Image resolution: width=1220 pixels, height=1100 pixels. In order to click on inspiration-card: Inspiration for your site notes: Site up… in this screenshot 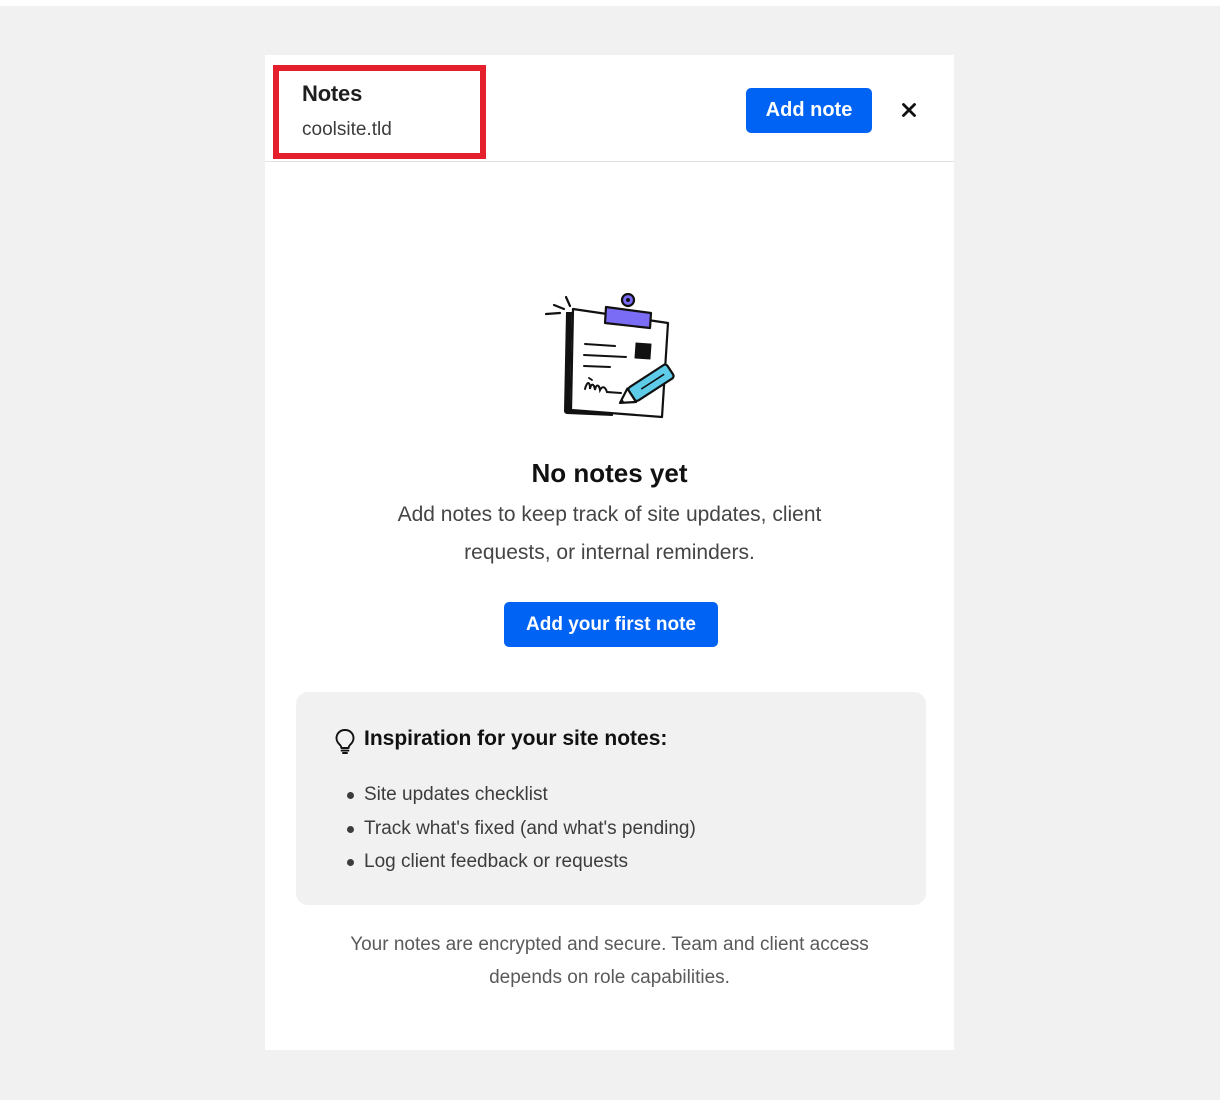, I will do `click(611, 798)`.